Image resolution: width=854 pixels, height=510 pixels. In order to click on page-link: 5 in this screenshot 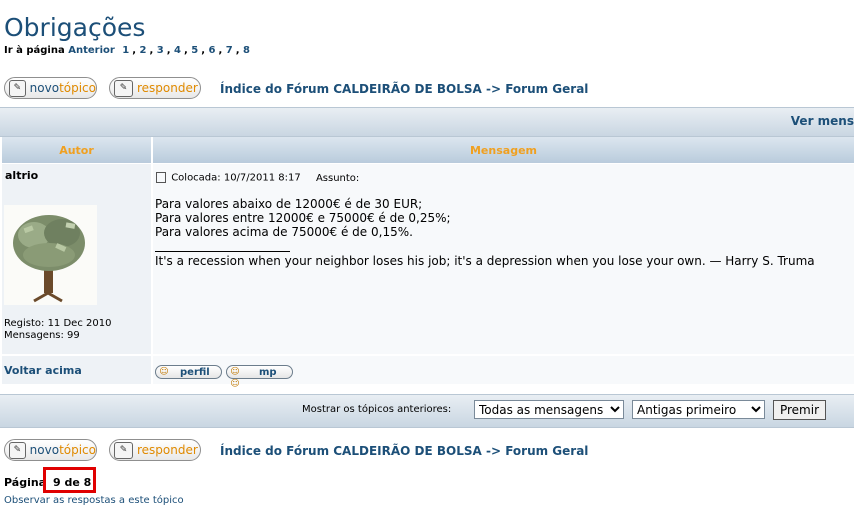, I will do `click(194, 50)`.